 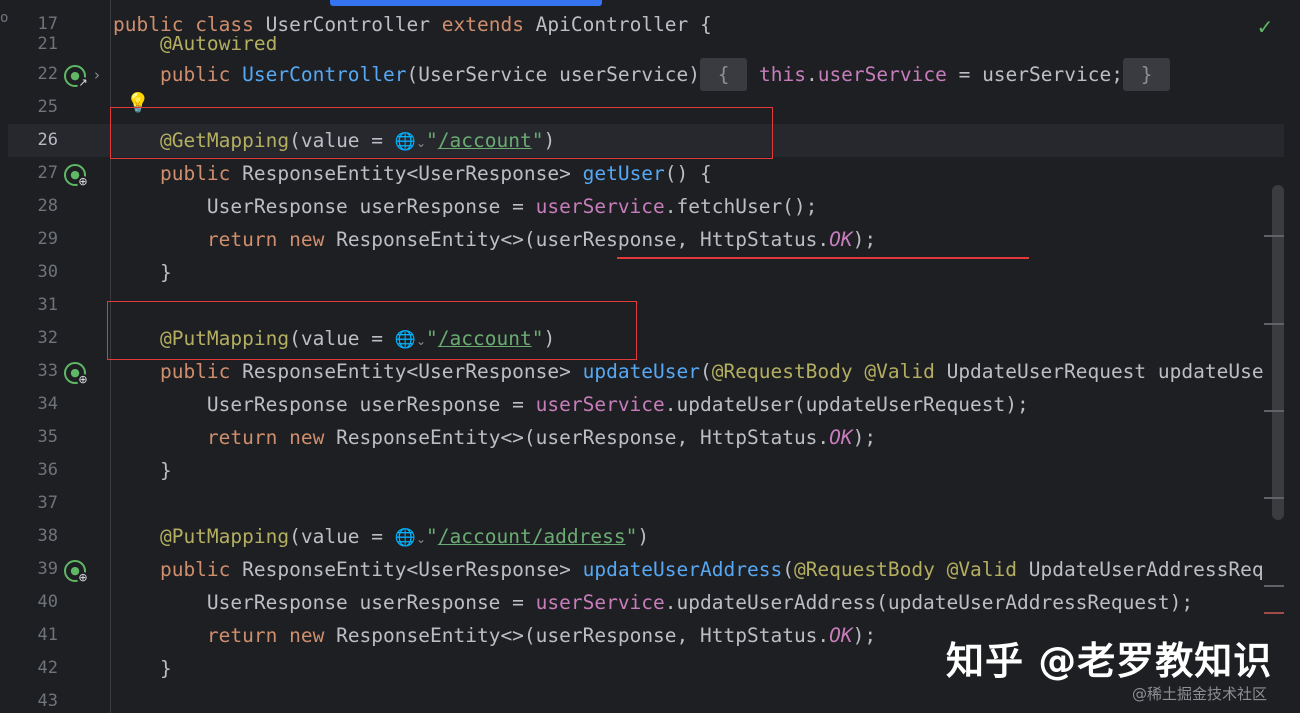 What do you see at coordinates (47, 404) in the screenshot?
I see `line-number: 34` at bounding box center [47, 404].